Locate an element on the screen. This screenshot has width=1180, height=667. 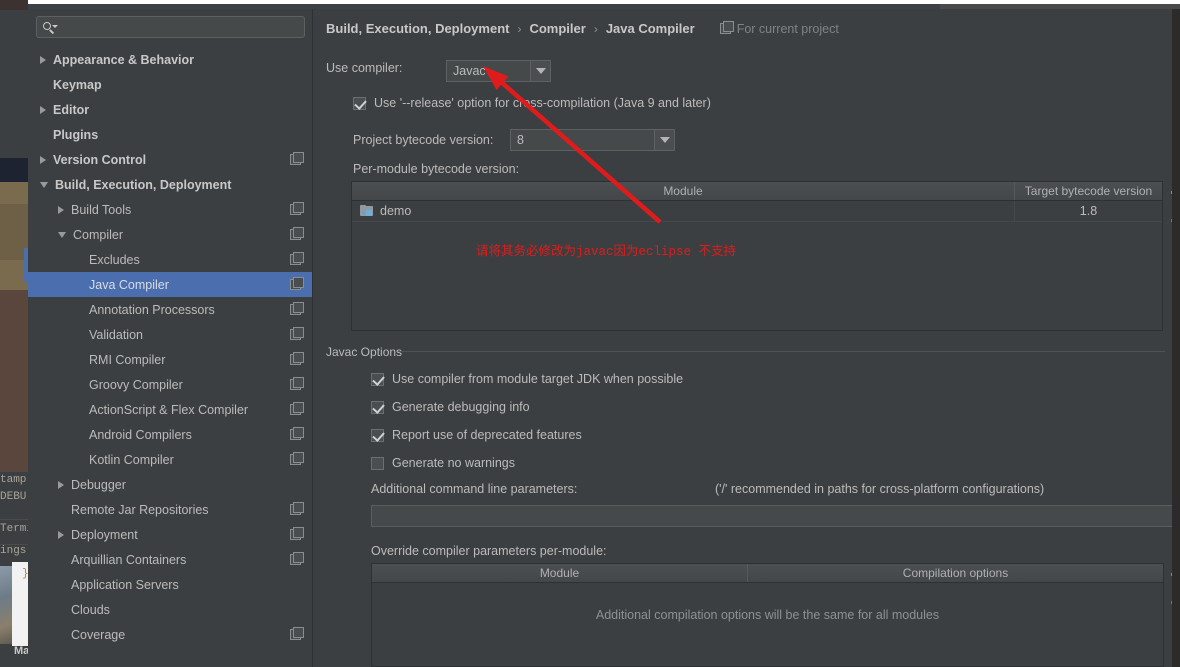
sidebar-item-build-tools: Build Tools is located at coordinates (170, 209).